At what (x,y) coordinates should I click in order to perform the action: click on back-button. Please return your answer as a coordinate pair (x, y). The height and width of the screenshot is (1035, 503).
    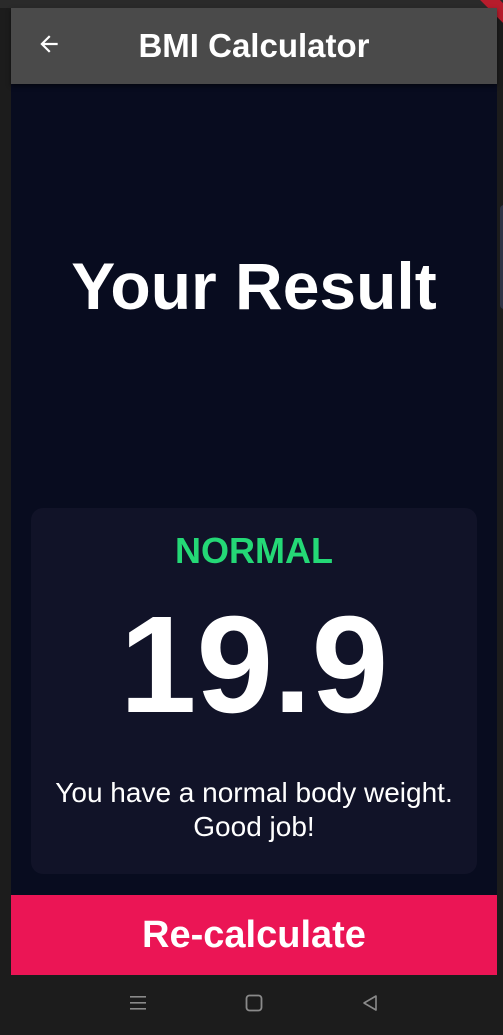
    Looking at the image, I should click on (49, 46).